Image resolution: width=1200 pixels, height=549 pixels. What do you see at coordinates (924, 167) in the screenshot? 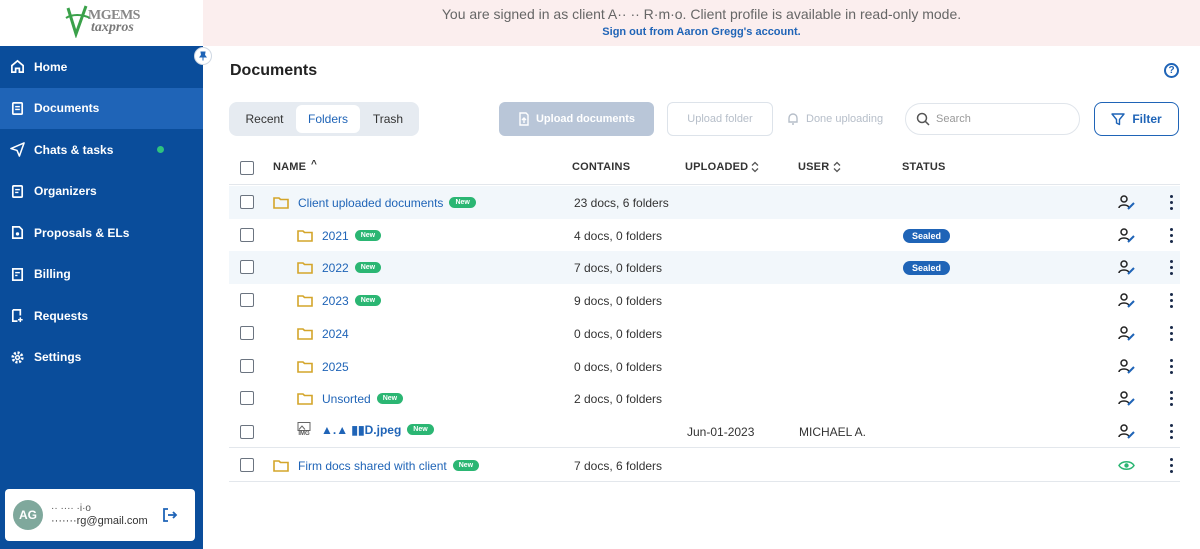
I see `column-header-status: STATUS` at bounding box center [924, 167].